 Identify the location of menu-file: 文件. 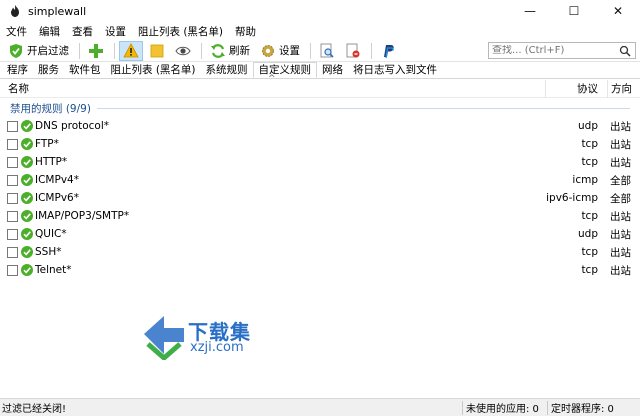
(16, 31).